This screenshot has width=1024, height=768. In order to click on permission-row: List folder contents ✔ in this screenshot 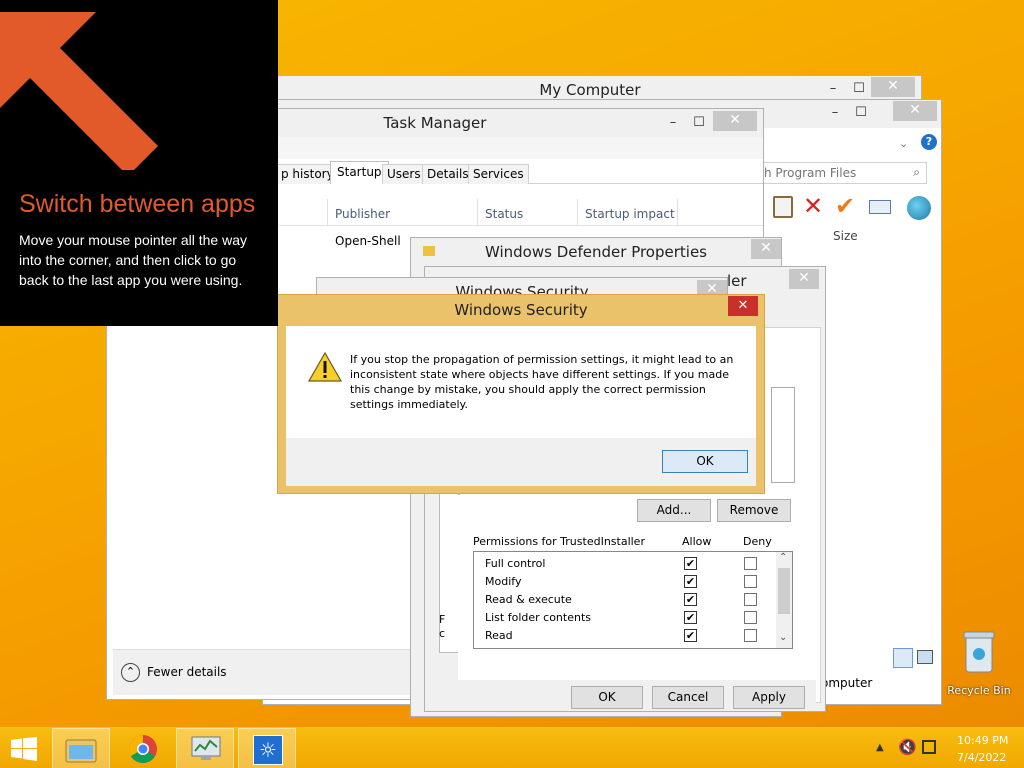, I will do `click(624, 618)`.